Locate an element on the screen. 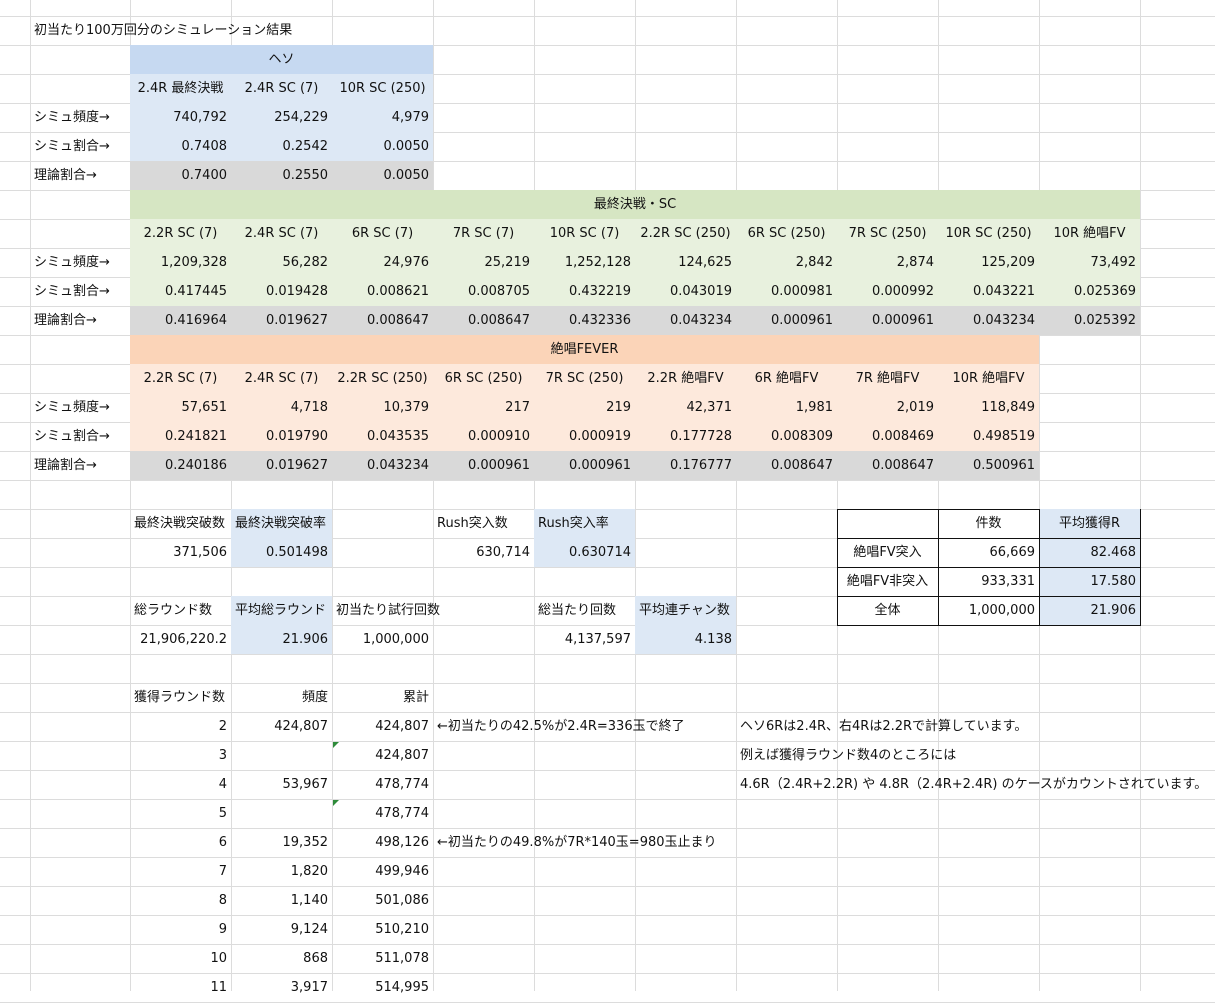 The image size is (1215, 1003). fever-ratio-cell: 0.008309 is located at coordinates (786, 436).